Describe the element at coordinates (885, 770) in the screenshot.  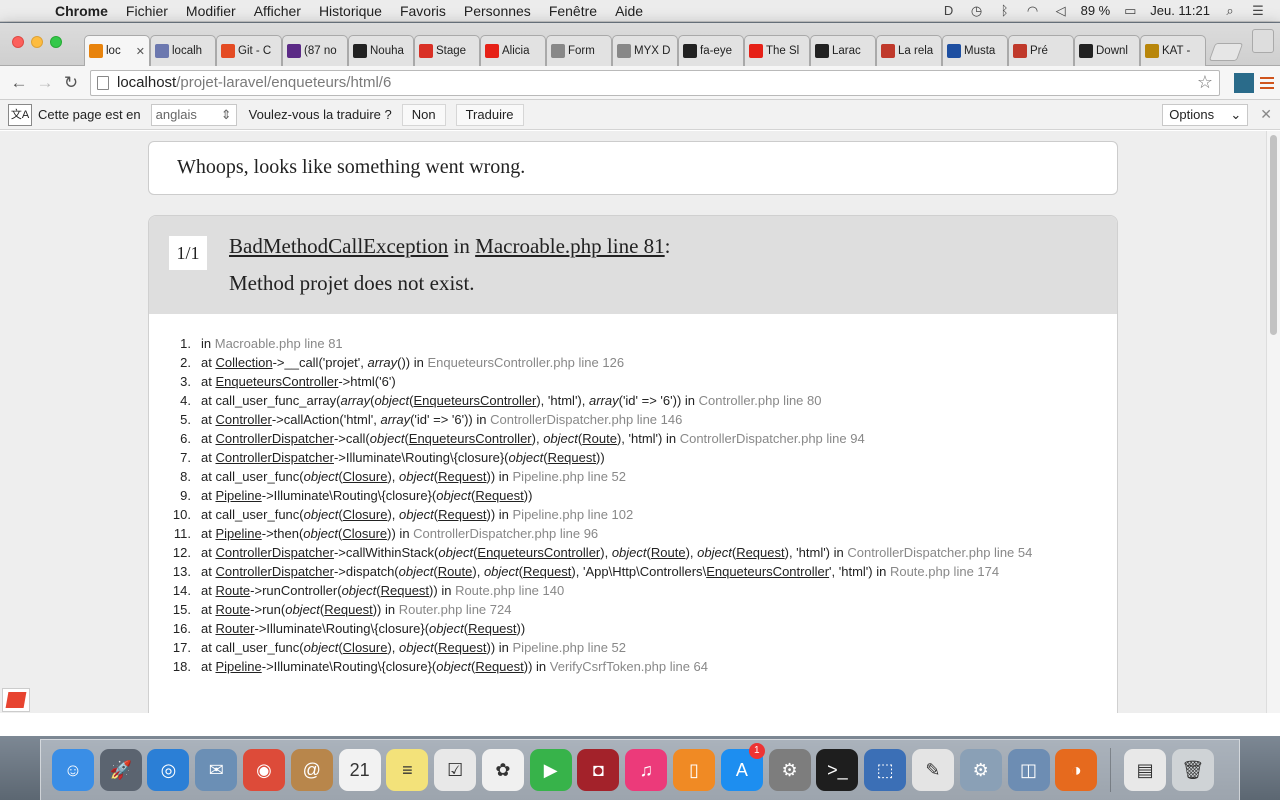
I see `virtualbox-icon: ⬚` at that location.